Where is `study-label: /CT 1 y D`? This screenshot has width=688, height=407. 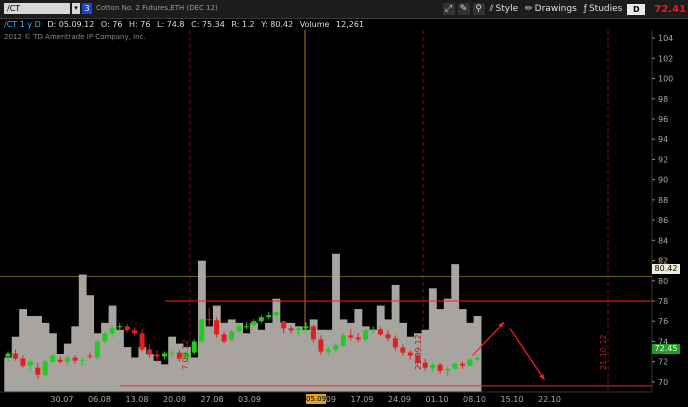
study-label: /CT 1 y D is located at coordinates (20, 24).